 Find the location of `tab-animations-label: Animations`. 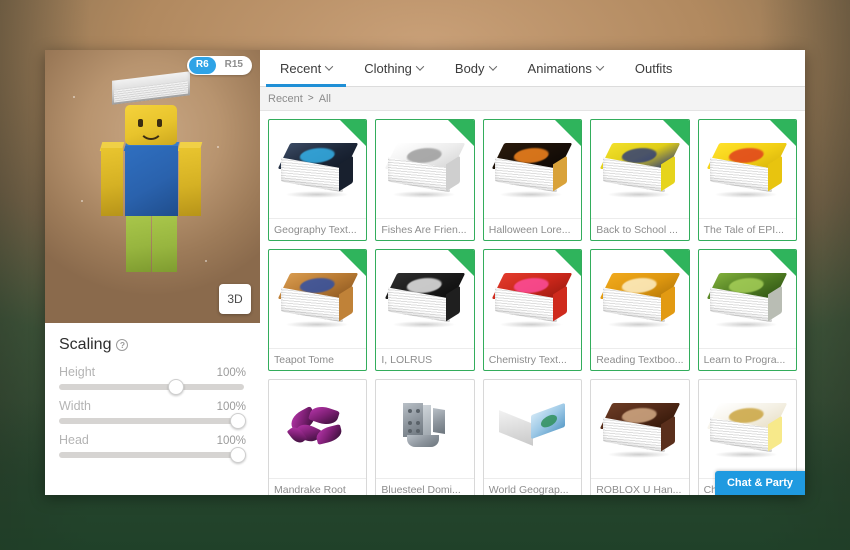

tab-animations-label: Animations is located at coordinates (559, 68).